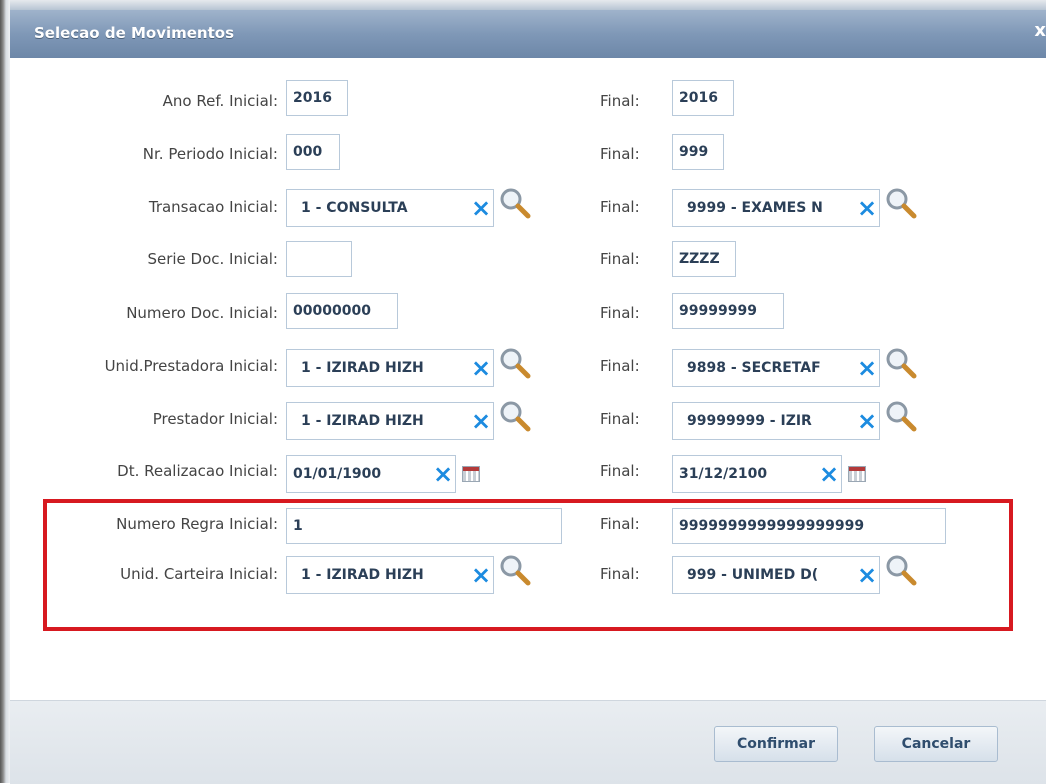 The image size is (1046, 784). Describe the element at coordinates (620, 313) in the screenshot. I see `numero-doc-final-label: Final:` at that location.